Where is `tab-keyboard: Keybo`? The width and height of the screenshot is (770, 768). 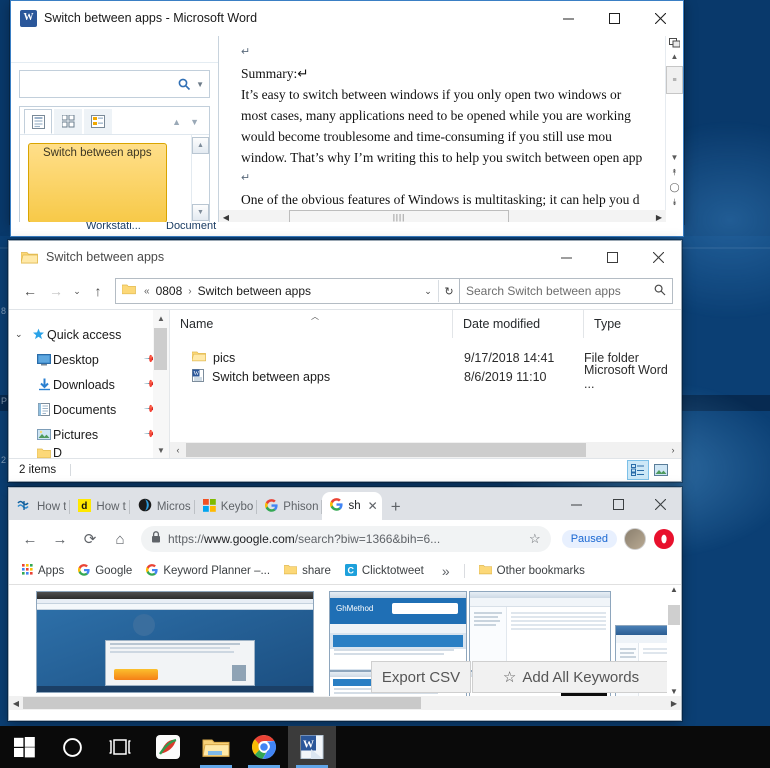 tab-keyboard: Keybo is located at coordinates (226, 506).